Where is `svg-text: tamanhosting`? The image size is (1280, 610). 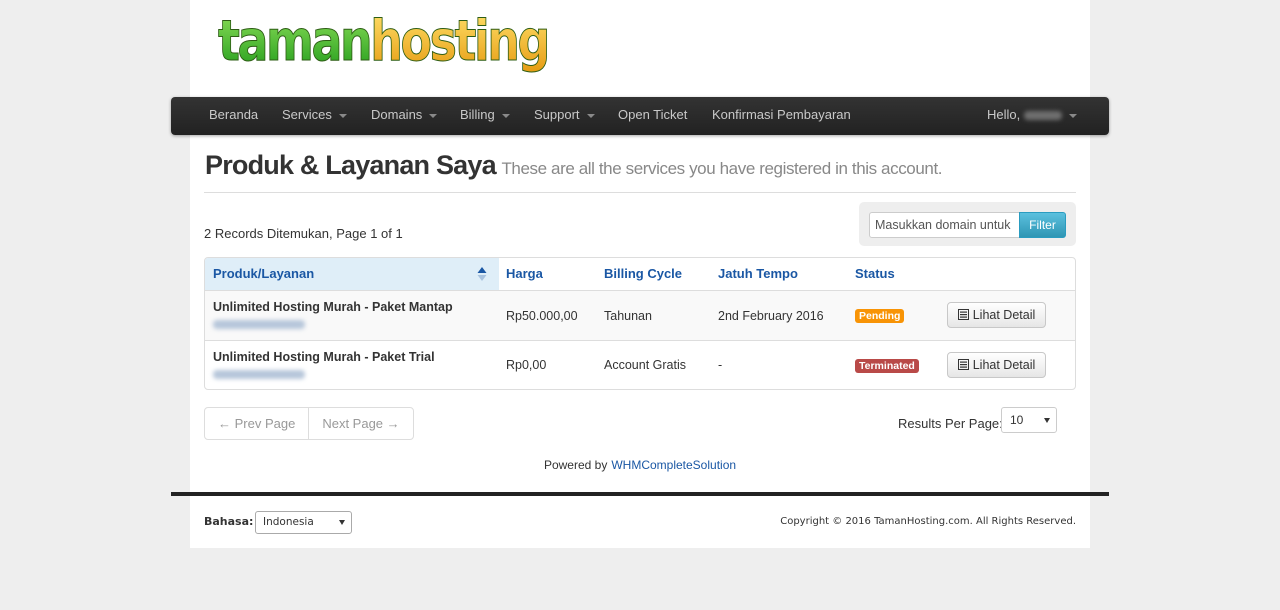
svg-text: tamanhosting is located at coordinates (383, 41).